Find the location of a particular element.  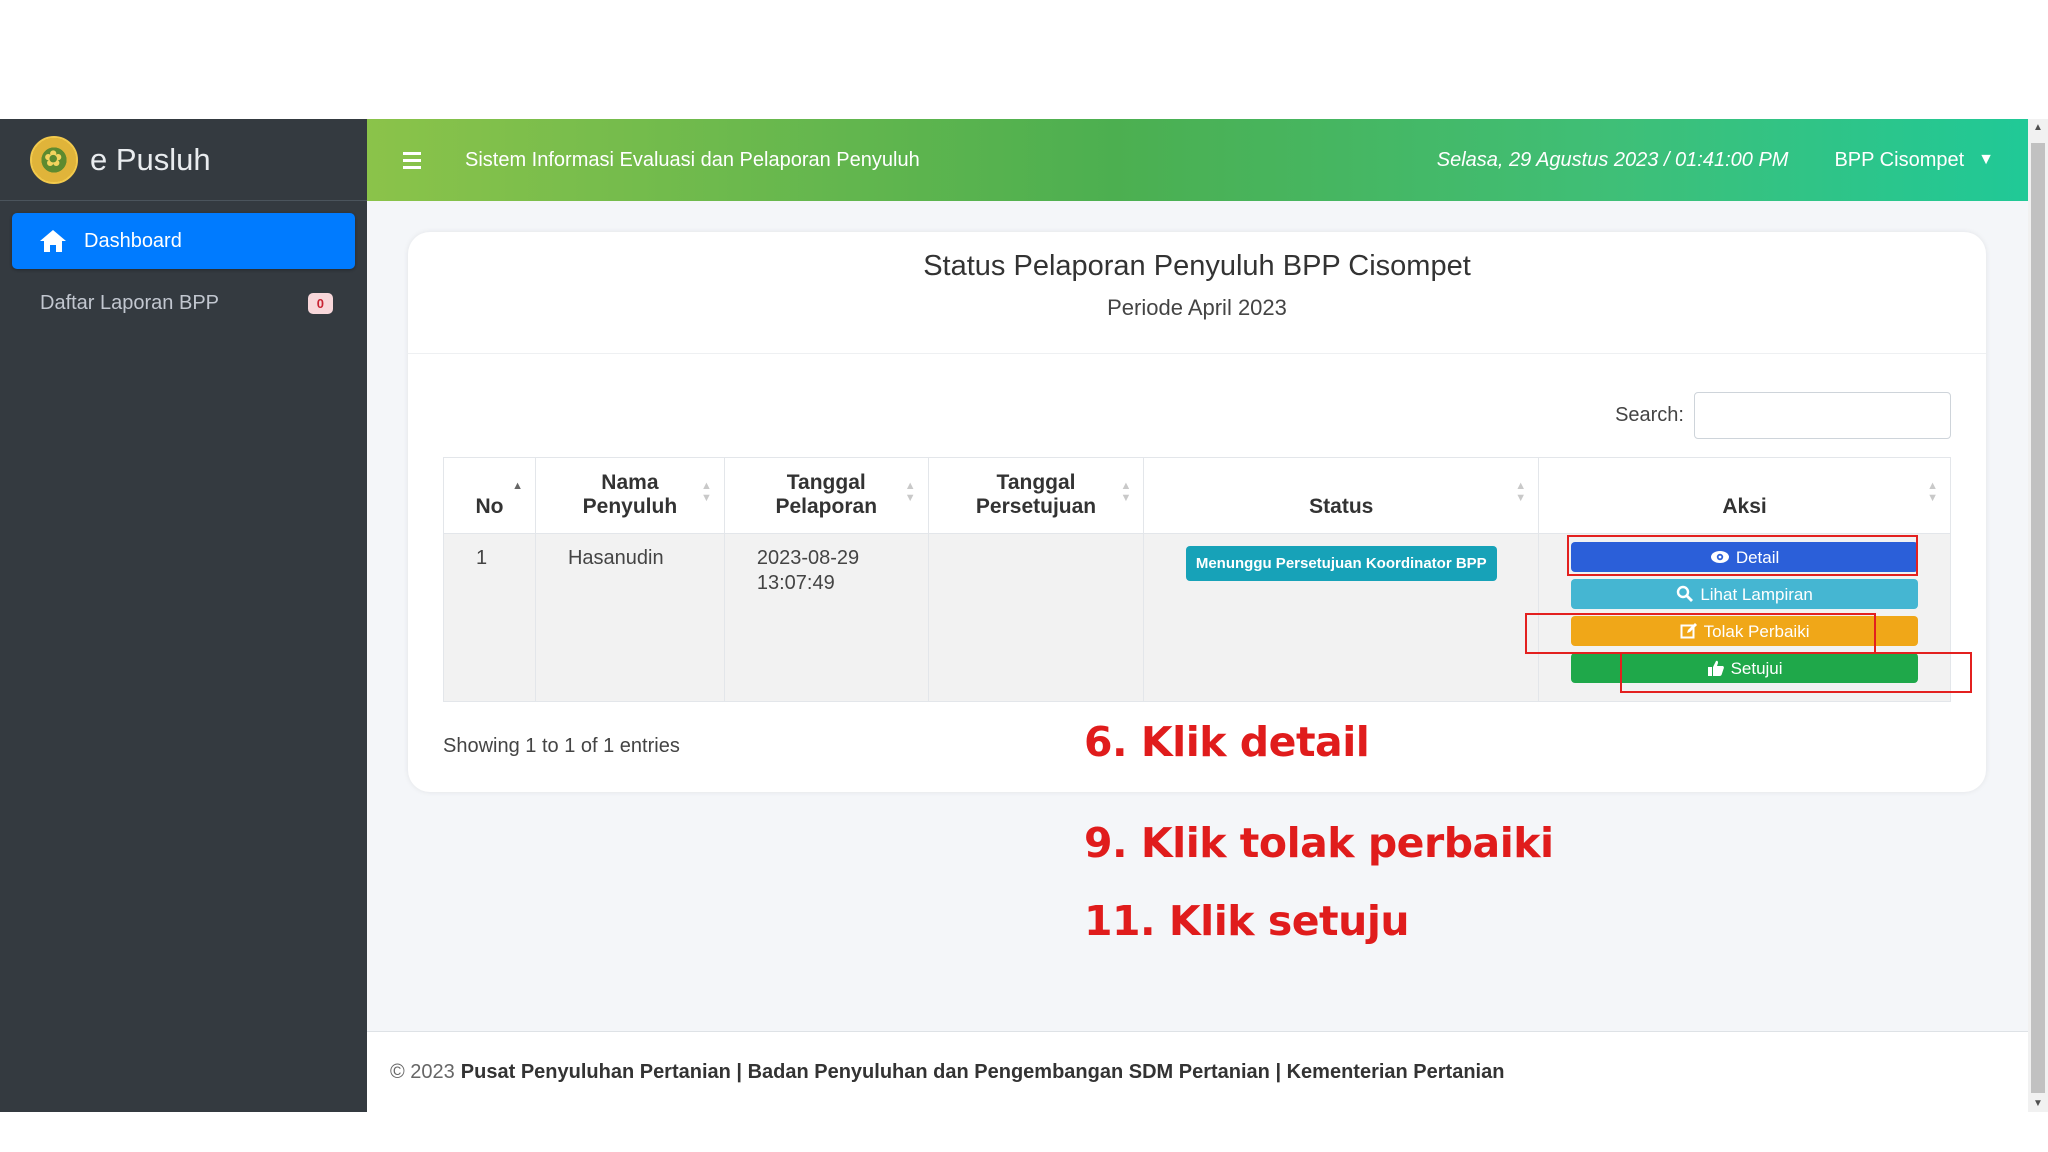

search-bar: Search: is located at coordinates (1783, 415).